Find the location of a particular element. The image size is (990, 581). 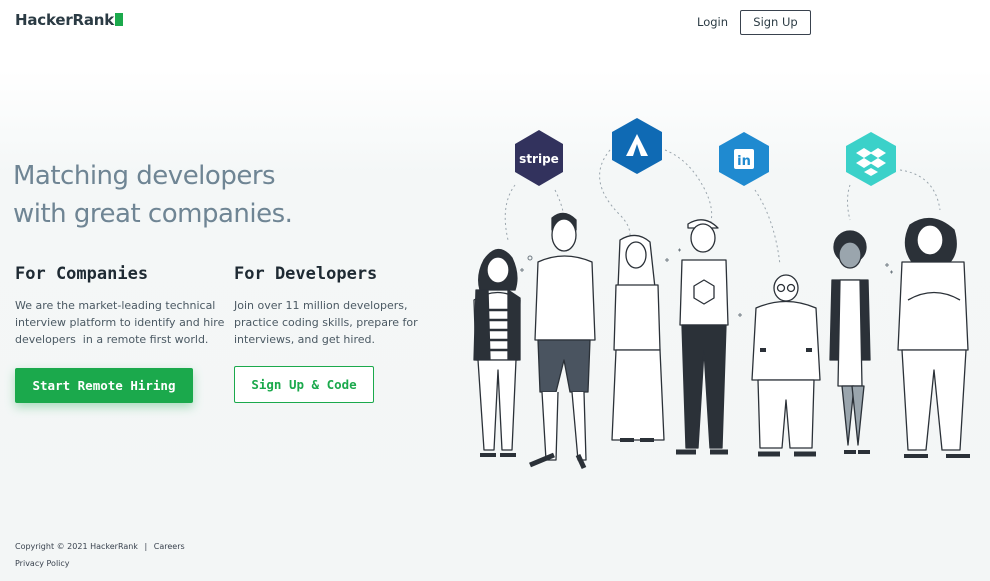

stripe-logo-icon: stripe is located at coordinates (539, 158).